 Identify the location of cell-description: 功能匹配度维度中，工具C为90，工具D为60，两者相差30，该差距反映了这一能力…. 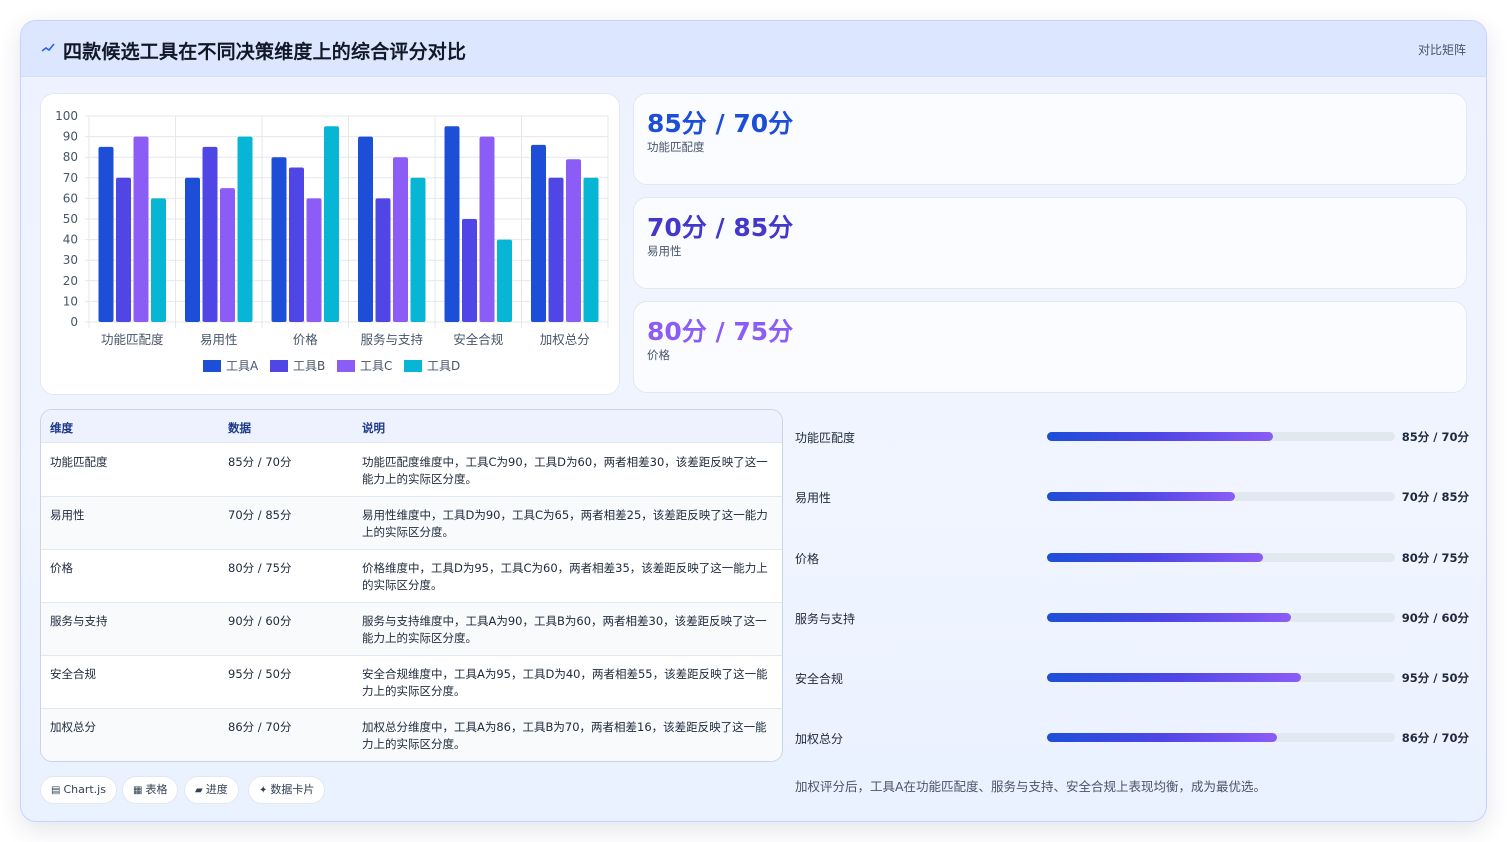
(565, 470).